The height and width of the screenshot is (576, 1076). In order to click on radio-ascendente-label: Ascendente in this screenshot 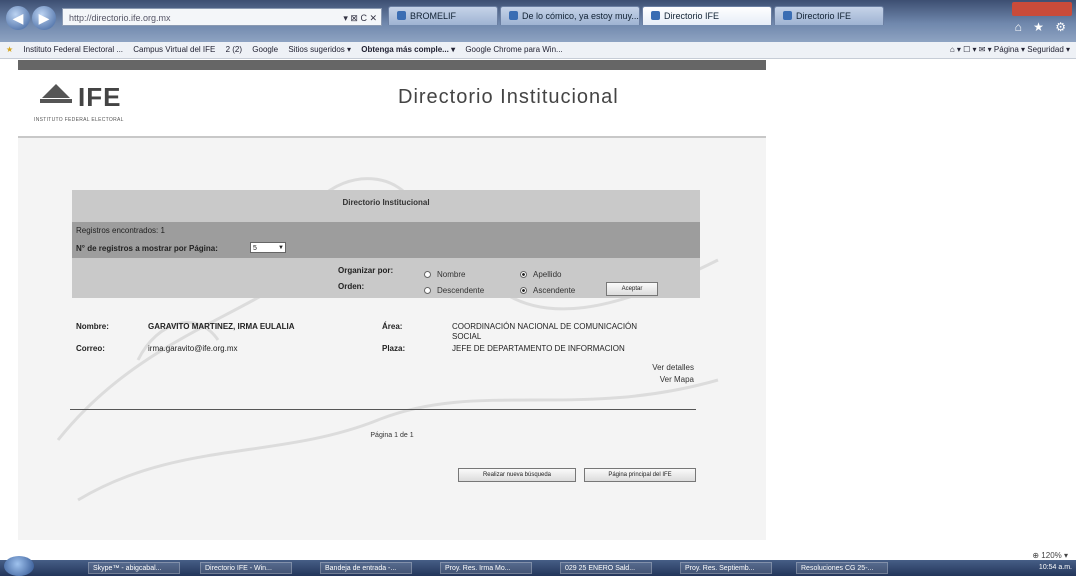, I will do `click(554, 290)`.